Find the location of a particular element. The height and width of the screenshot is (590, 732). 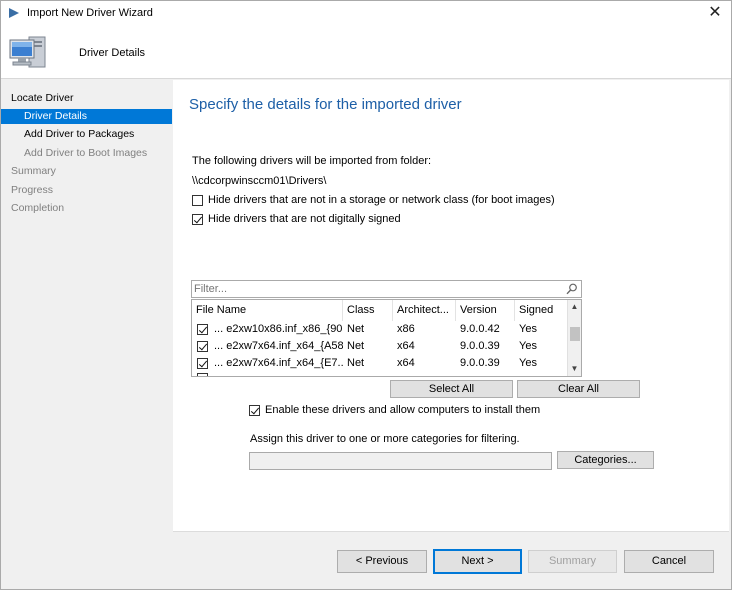

row-version: 9.0.0.42 is located at coordinates (480, 329).